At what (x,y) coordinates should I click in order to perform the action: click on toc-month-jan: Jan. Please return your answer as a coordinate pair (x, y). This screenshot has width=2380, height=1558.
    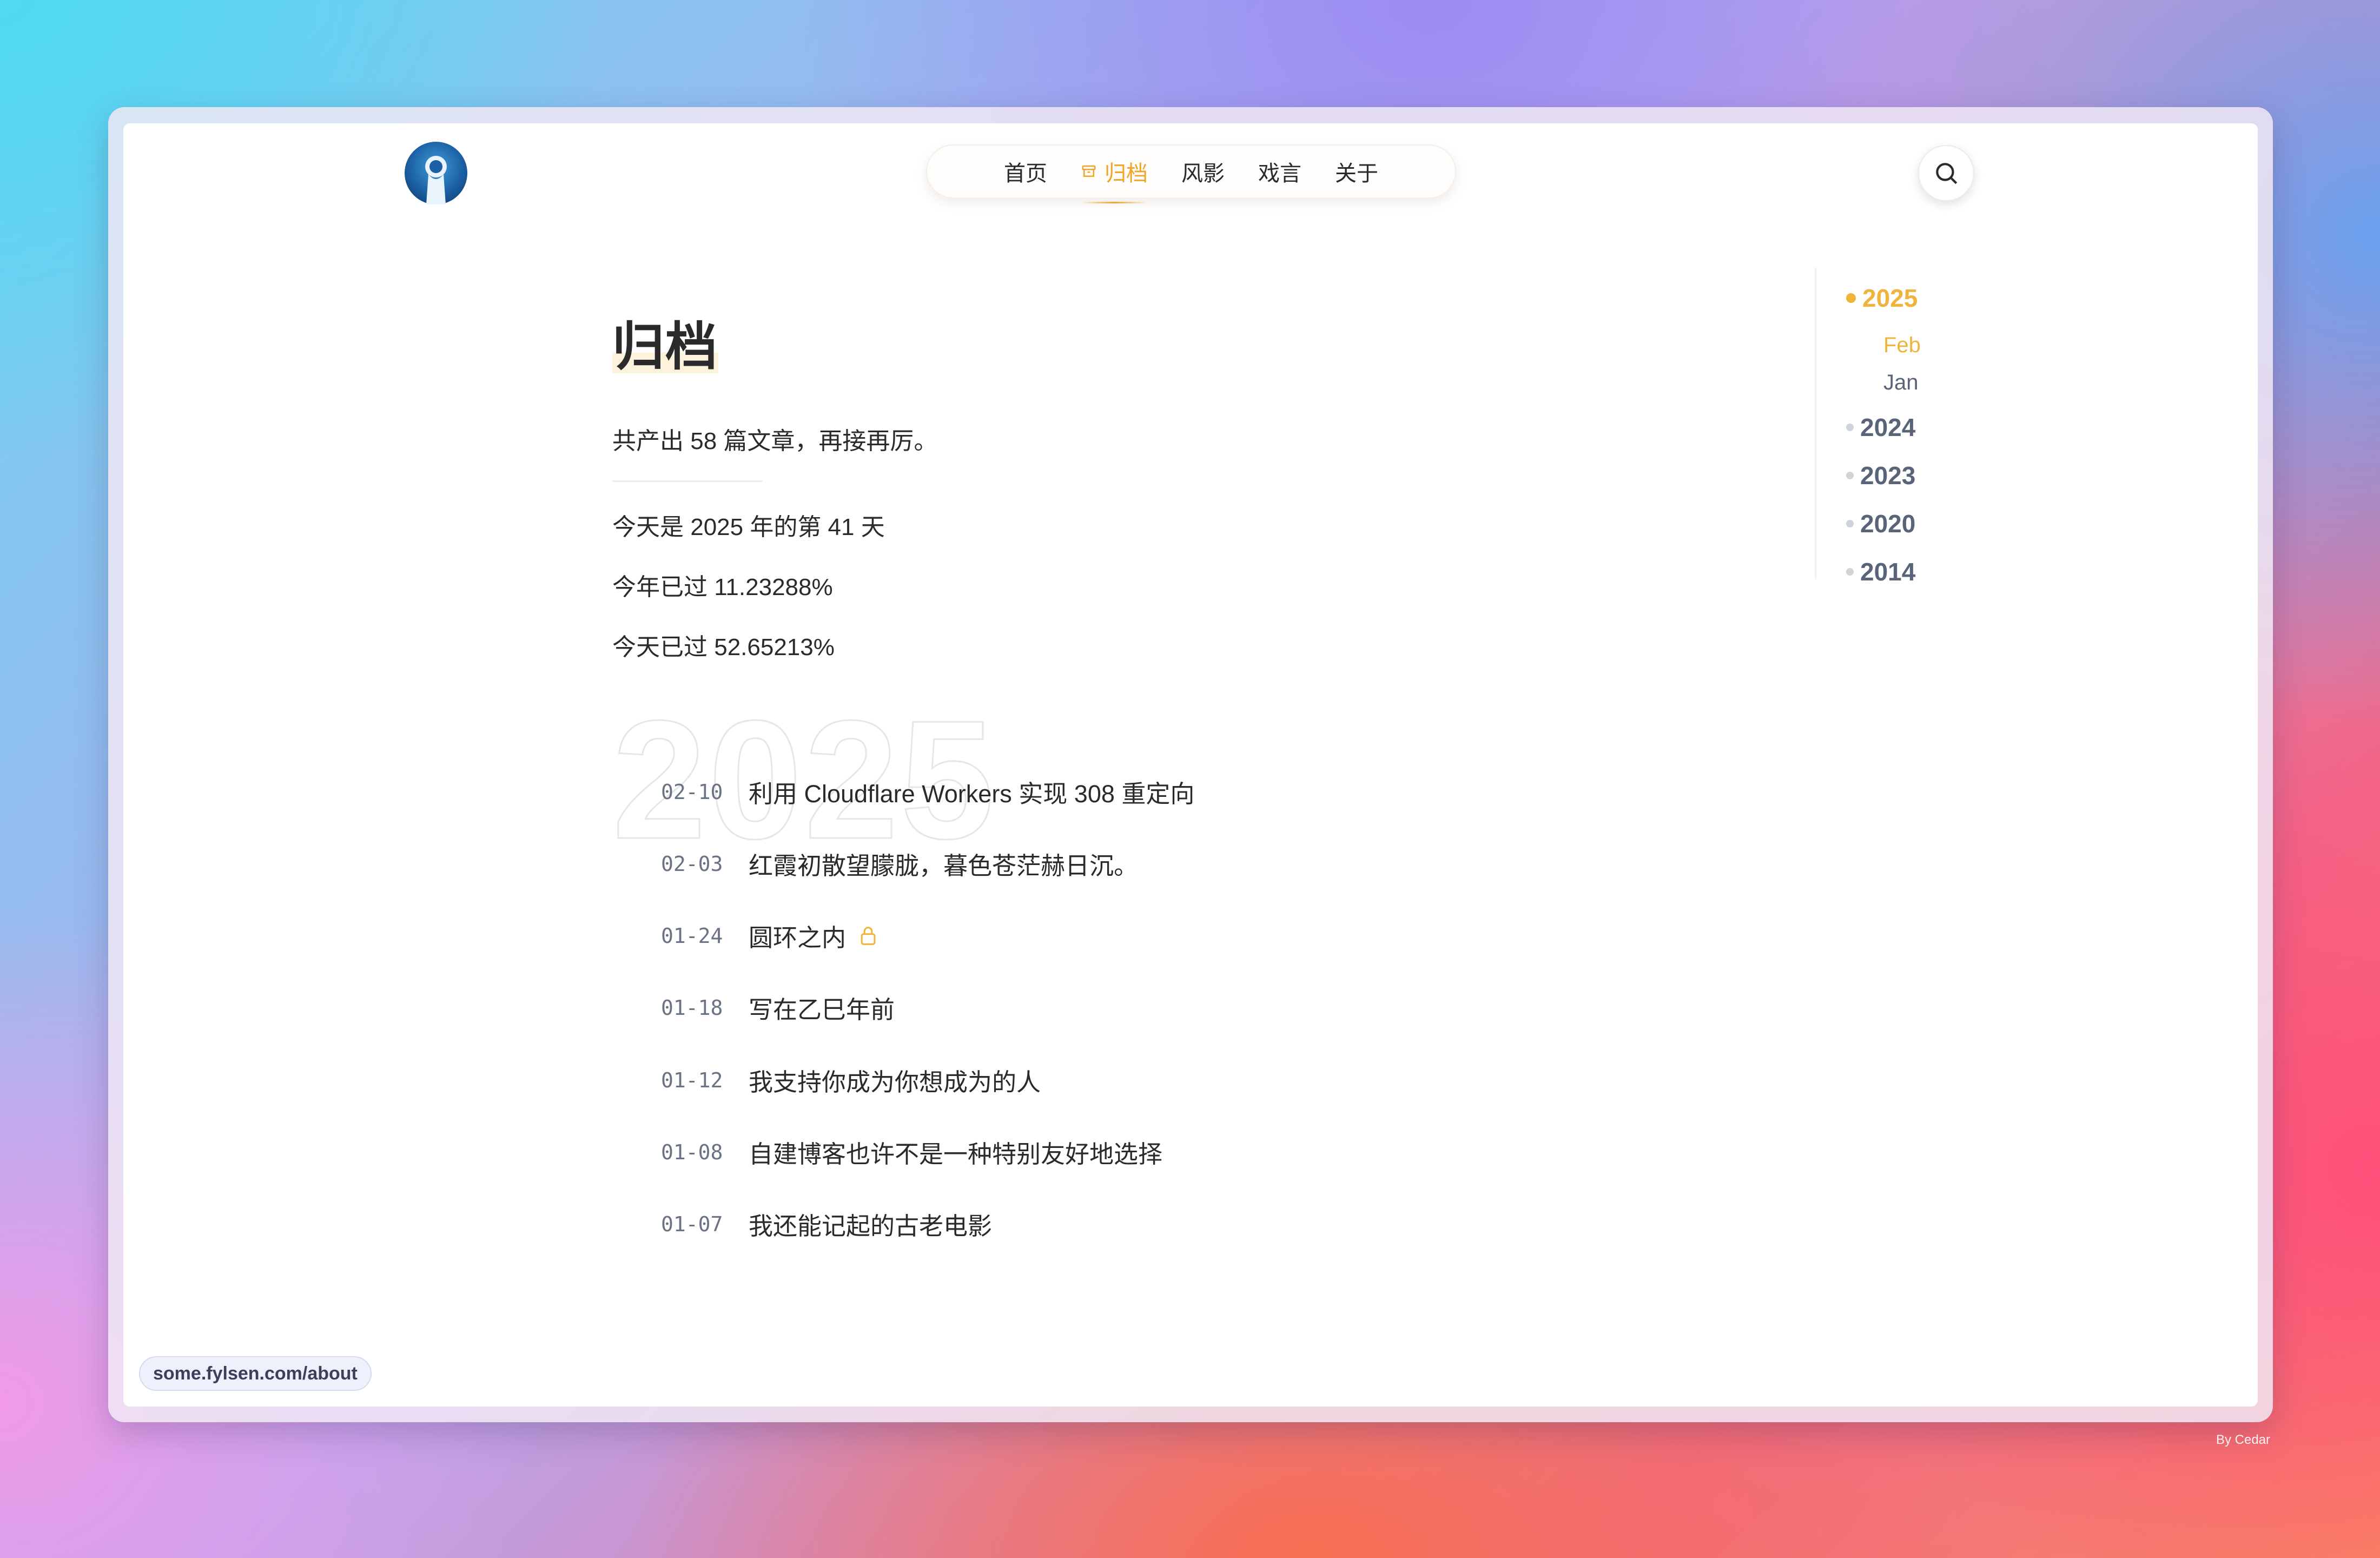
    Looking at the image, I should click on (1901, 383).